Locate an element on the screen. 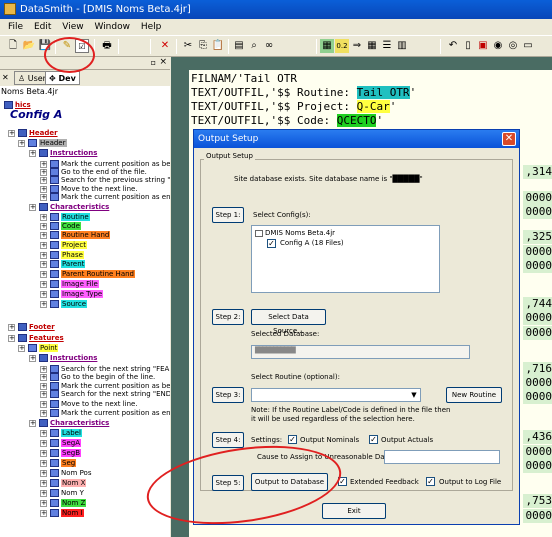 The image size is (552, 537). checklist-icon: ☑ is located at coordinates (82, 46).